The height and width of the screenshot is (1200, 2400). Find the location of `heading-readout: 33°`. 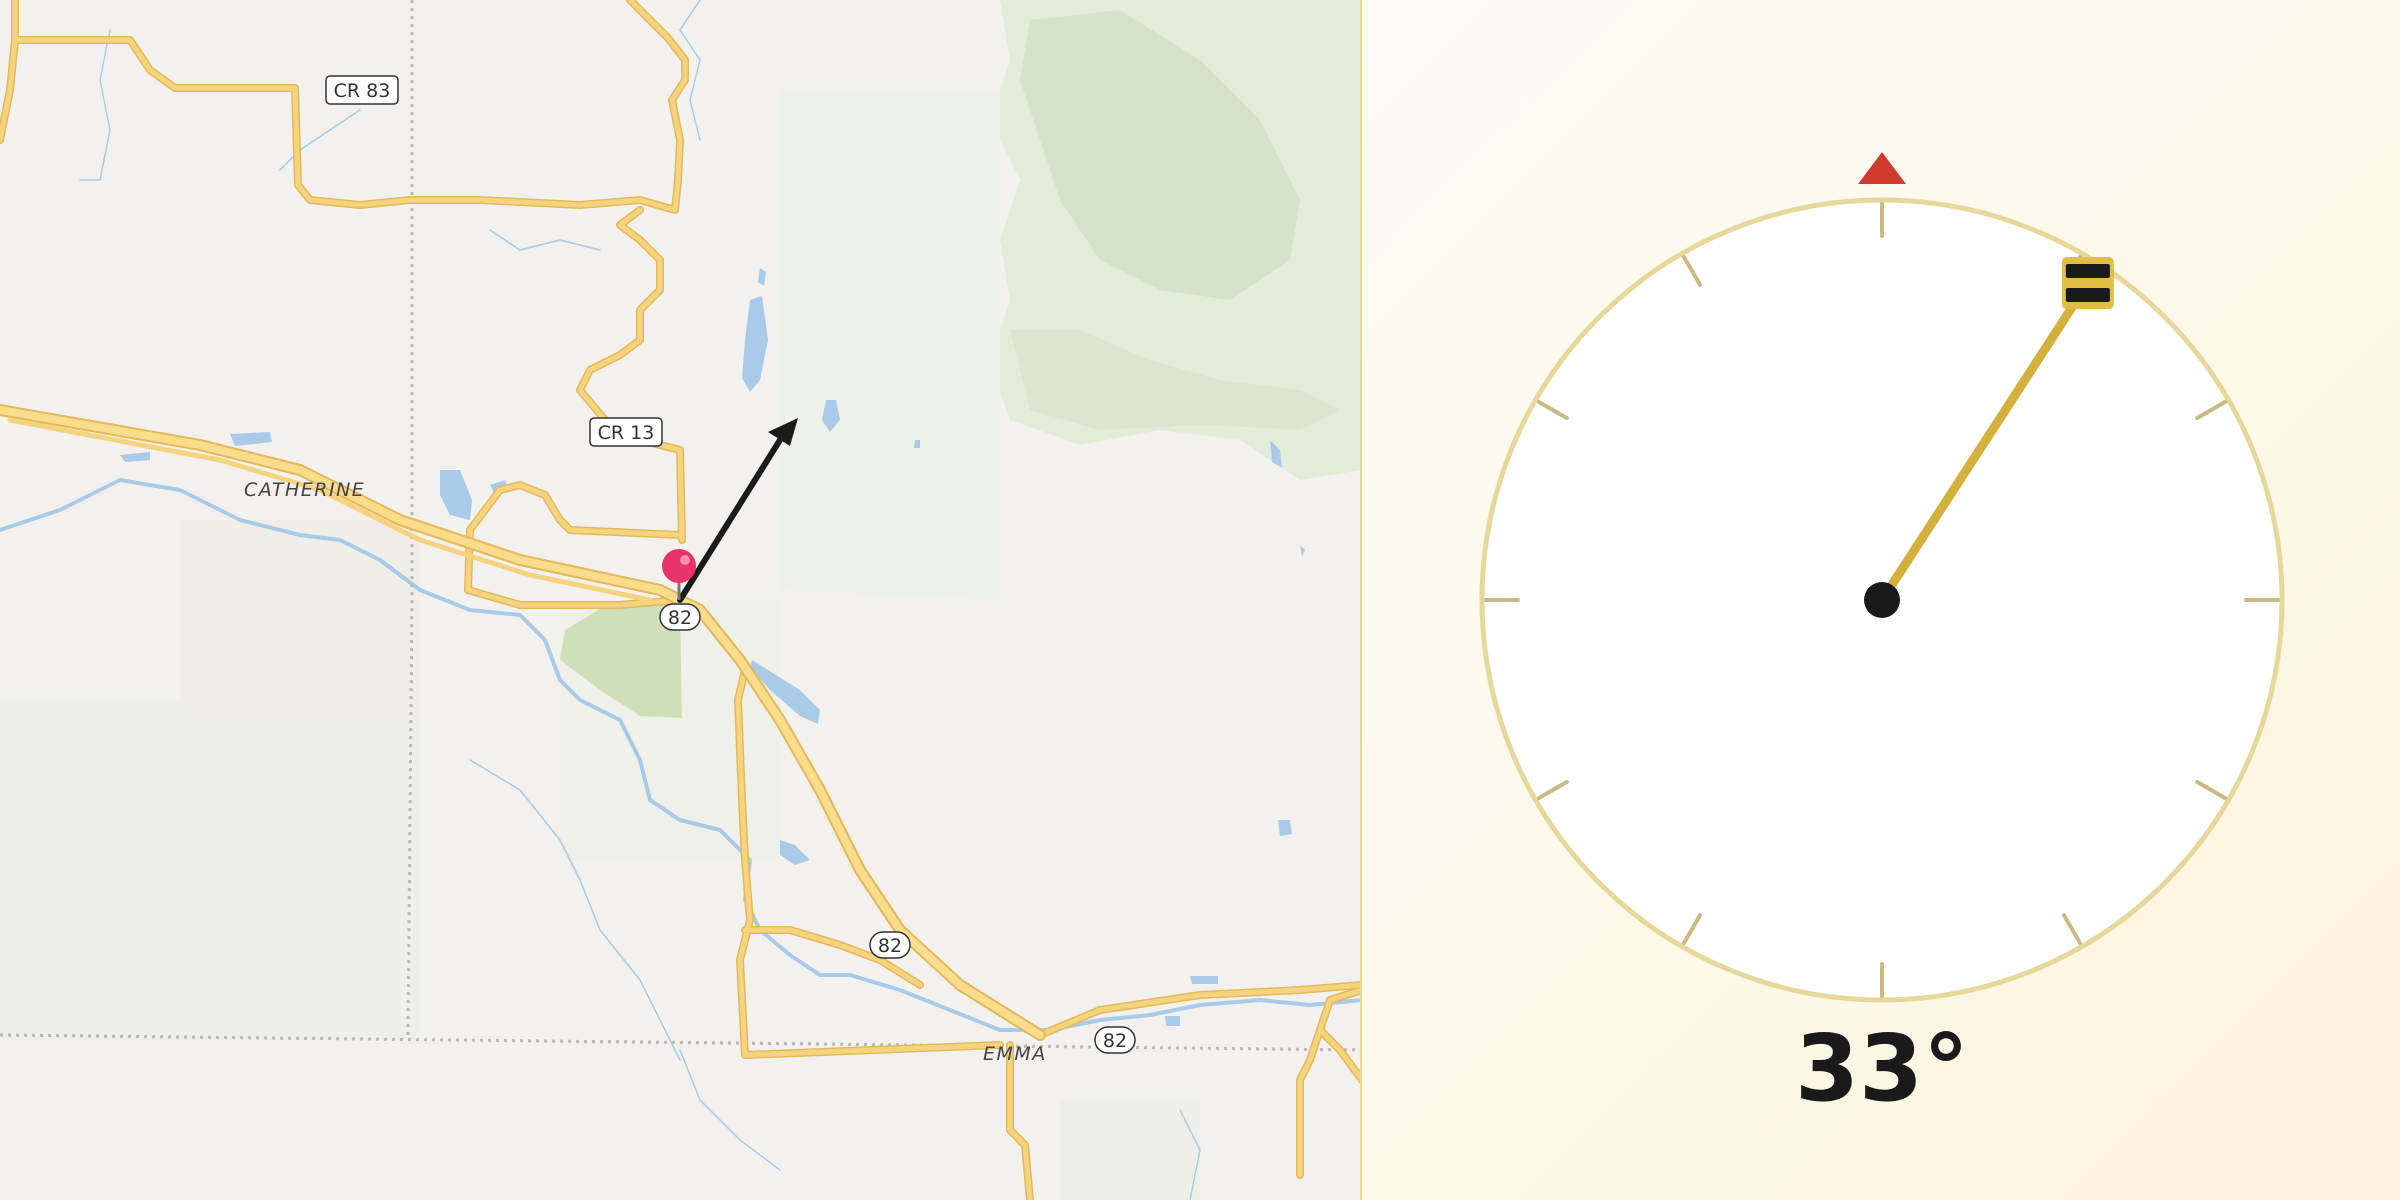

heading-readout: 33° is located at coordinates (1882, 1068).